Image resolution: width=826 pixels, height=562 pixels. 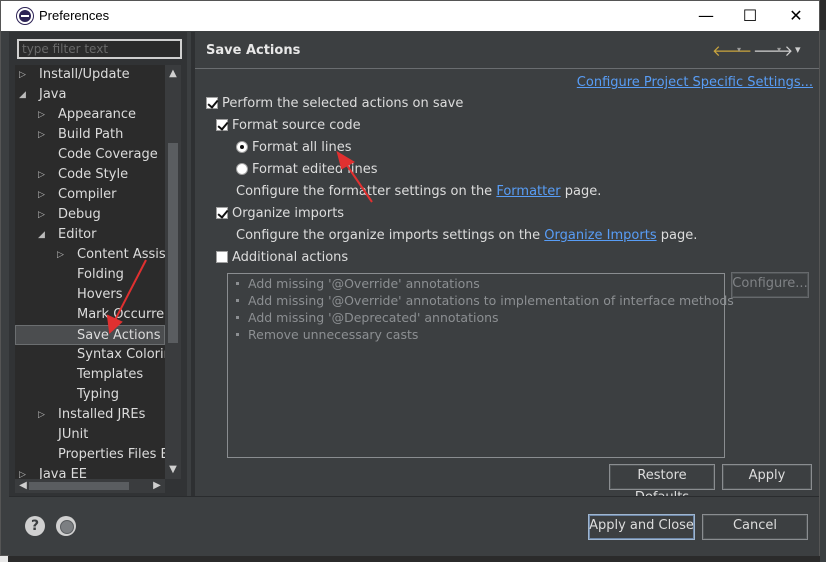 What do you see at coordinates (600, 235) in the screenshot?
I see `organize-imports-link: Organize Imports` at bounding box center [600, 235].